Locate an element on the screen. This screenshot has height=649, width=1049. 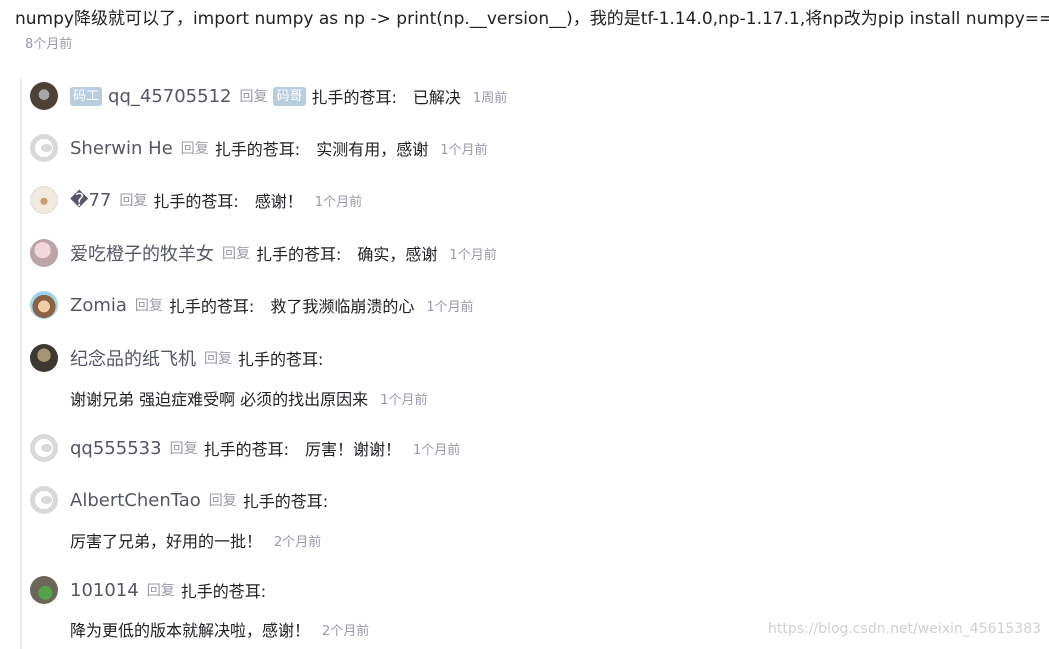
reply-username: Zomia is located at coordinates (98, 305).